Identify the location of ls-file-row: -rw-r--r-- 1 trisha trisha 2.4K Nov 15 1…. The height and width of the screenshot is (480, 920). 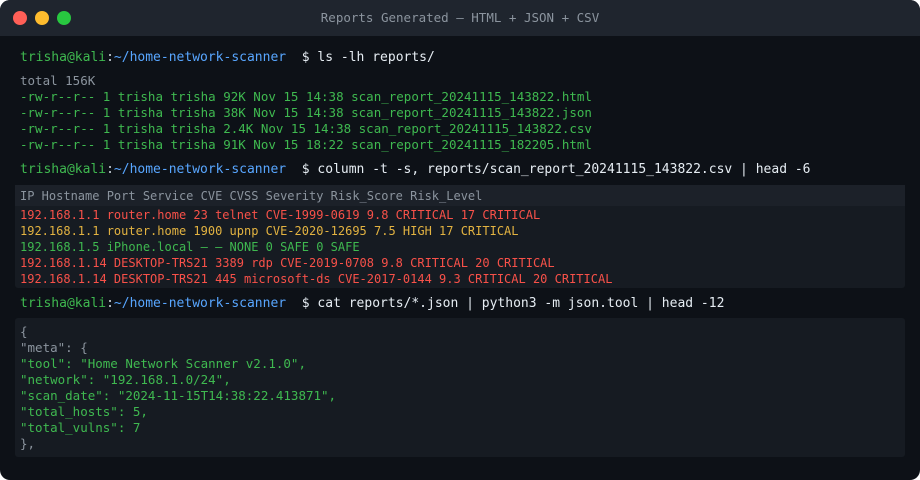
(306, 128).